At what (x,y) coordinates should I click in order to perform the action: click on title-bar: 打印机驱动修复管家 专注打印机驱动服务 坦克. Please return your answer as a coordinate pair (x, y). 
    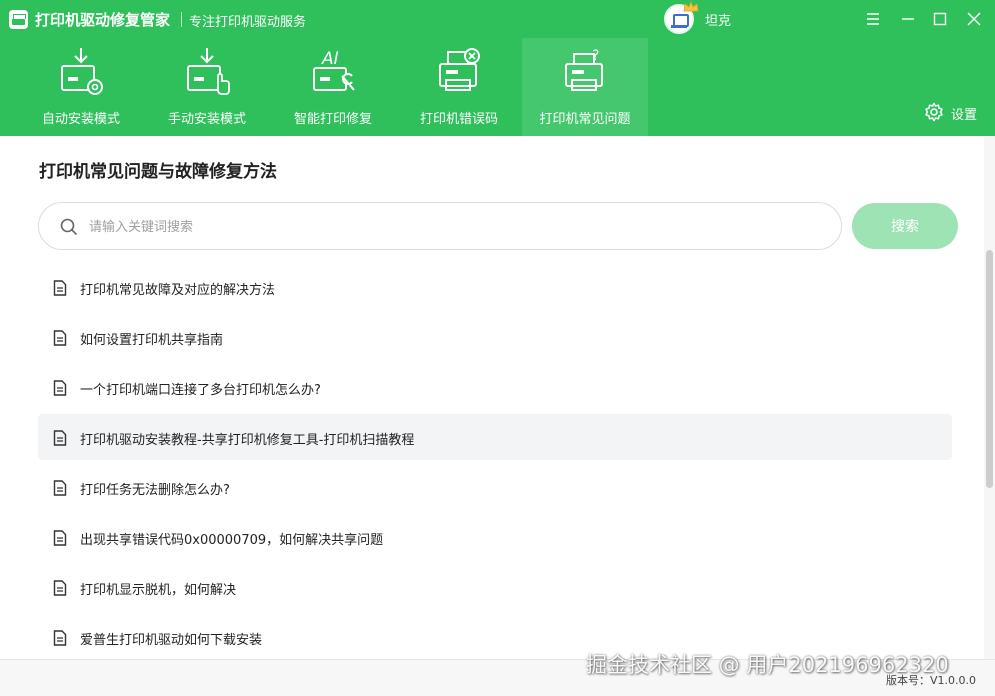
    Looking at the image, I should click on (497, 19).